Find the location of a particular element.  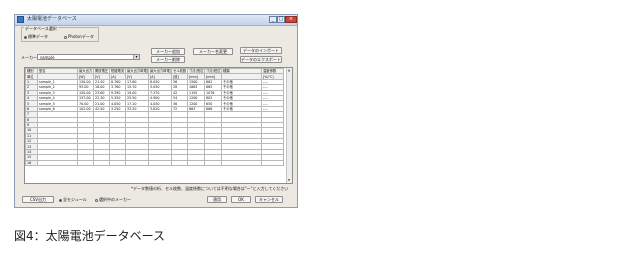

database-select-legend: データベース選択 is located at coordinates (41, 28).